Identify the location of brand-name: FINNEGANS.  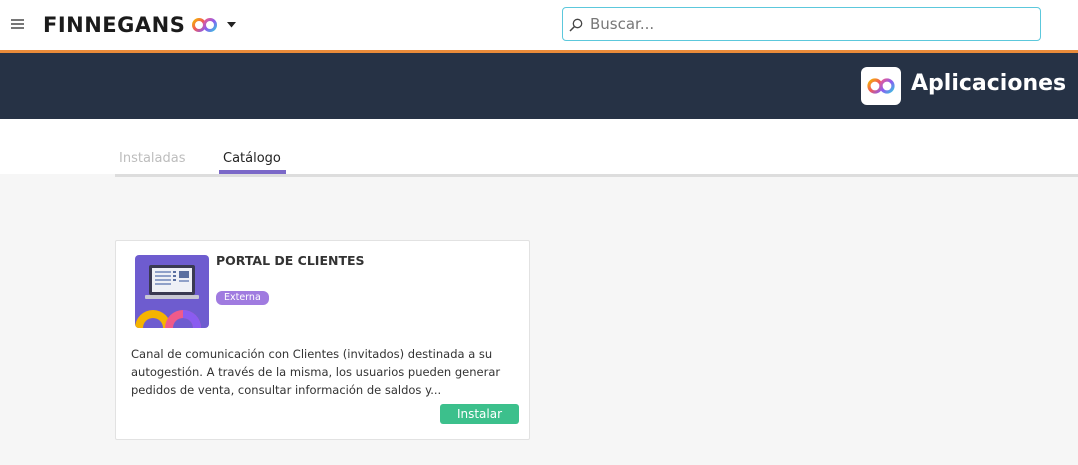
(114, 25).